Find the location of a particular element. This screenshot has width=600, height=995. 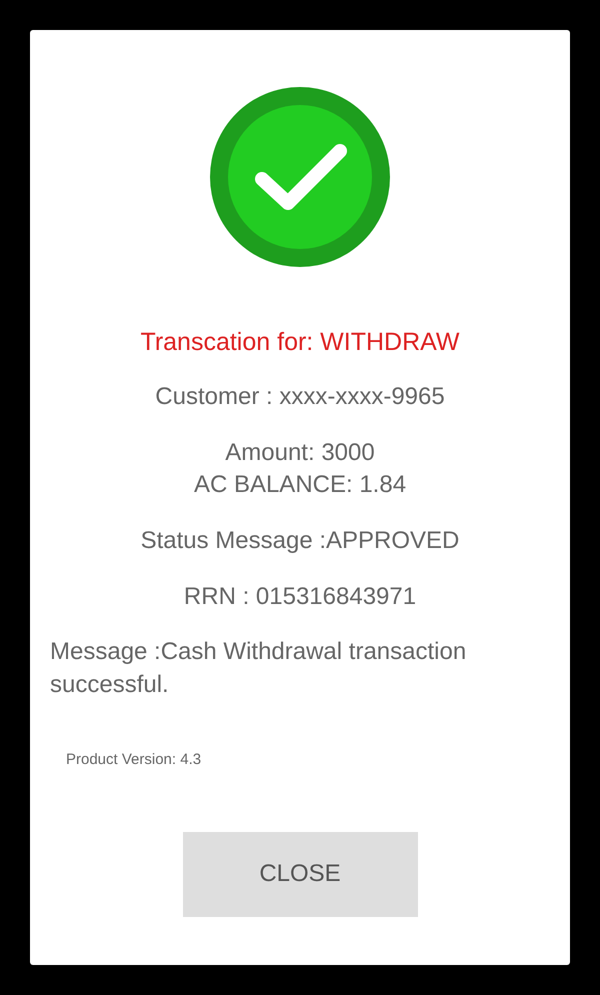

detail-text: AC BALANCE: 1.84 is located at coordinates (300, 485).